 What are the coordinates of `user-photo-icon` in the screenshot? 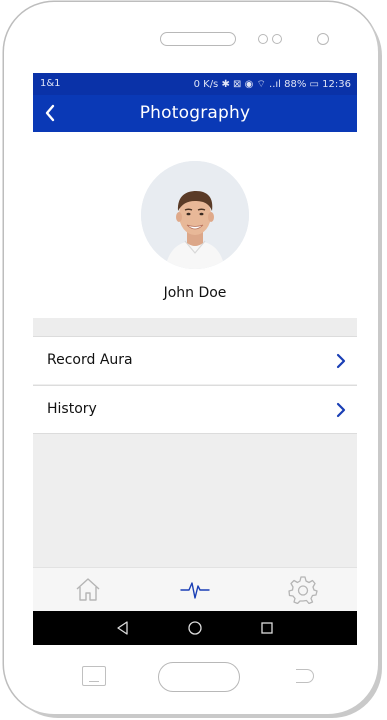 It's located at (195, 215).